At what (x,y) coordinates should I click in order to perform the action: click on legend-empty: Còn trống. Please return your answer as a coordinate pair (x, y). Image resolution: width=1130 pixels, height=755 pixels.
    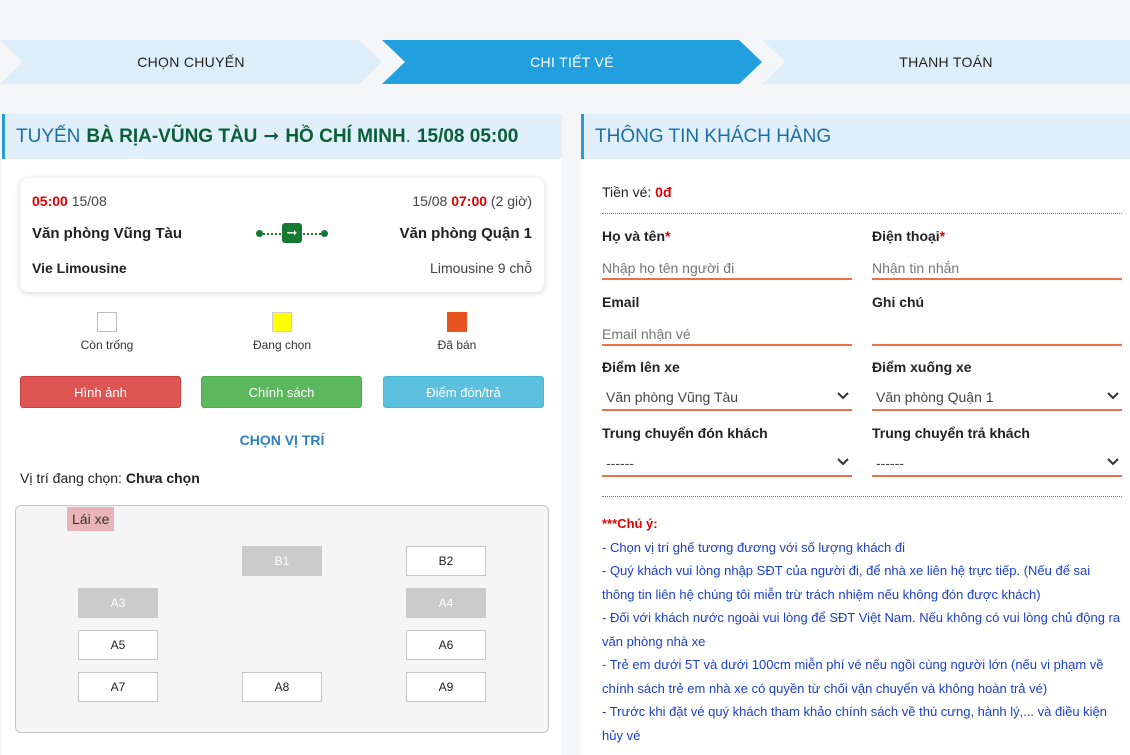
    Looking at the image, I should click on (107, 332).